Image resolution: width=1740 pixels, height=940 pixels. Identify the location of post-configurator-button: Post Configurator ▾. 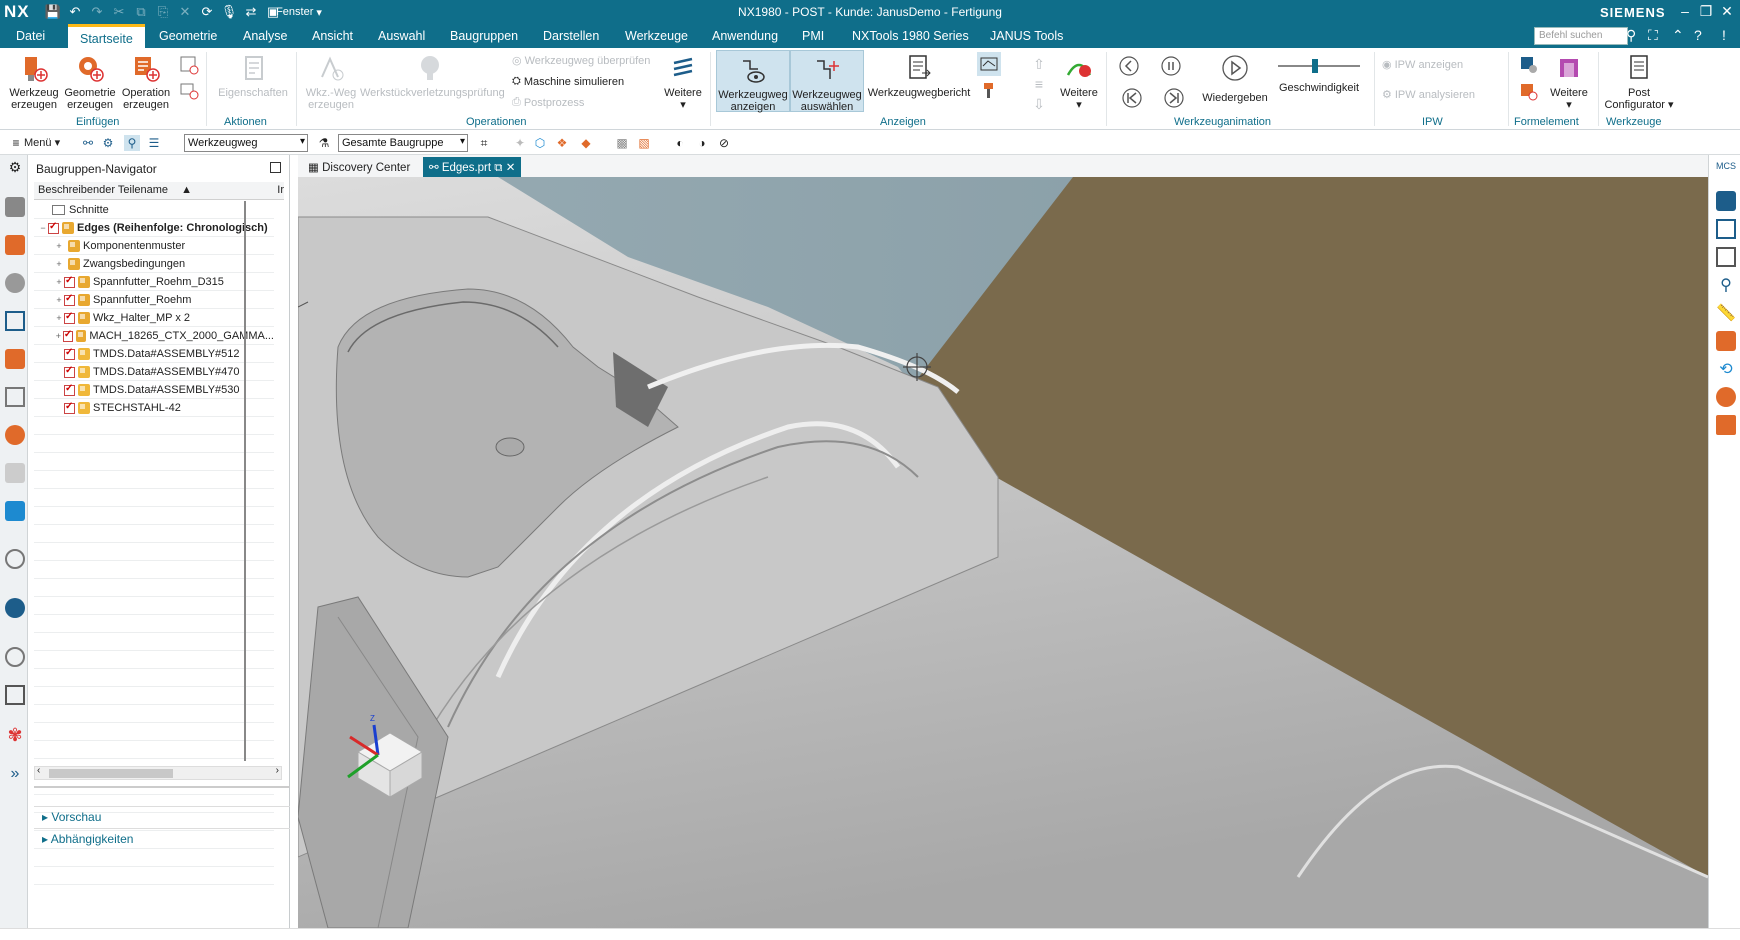
(1639, 81).